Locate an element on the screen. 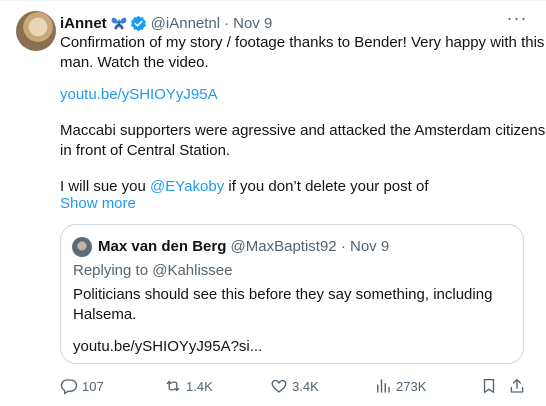 Image resolution: width=546 pixels, height=406 pixels. tweet-text-suffix: if you don’t delete your post of is located at coordinates (326, 186).